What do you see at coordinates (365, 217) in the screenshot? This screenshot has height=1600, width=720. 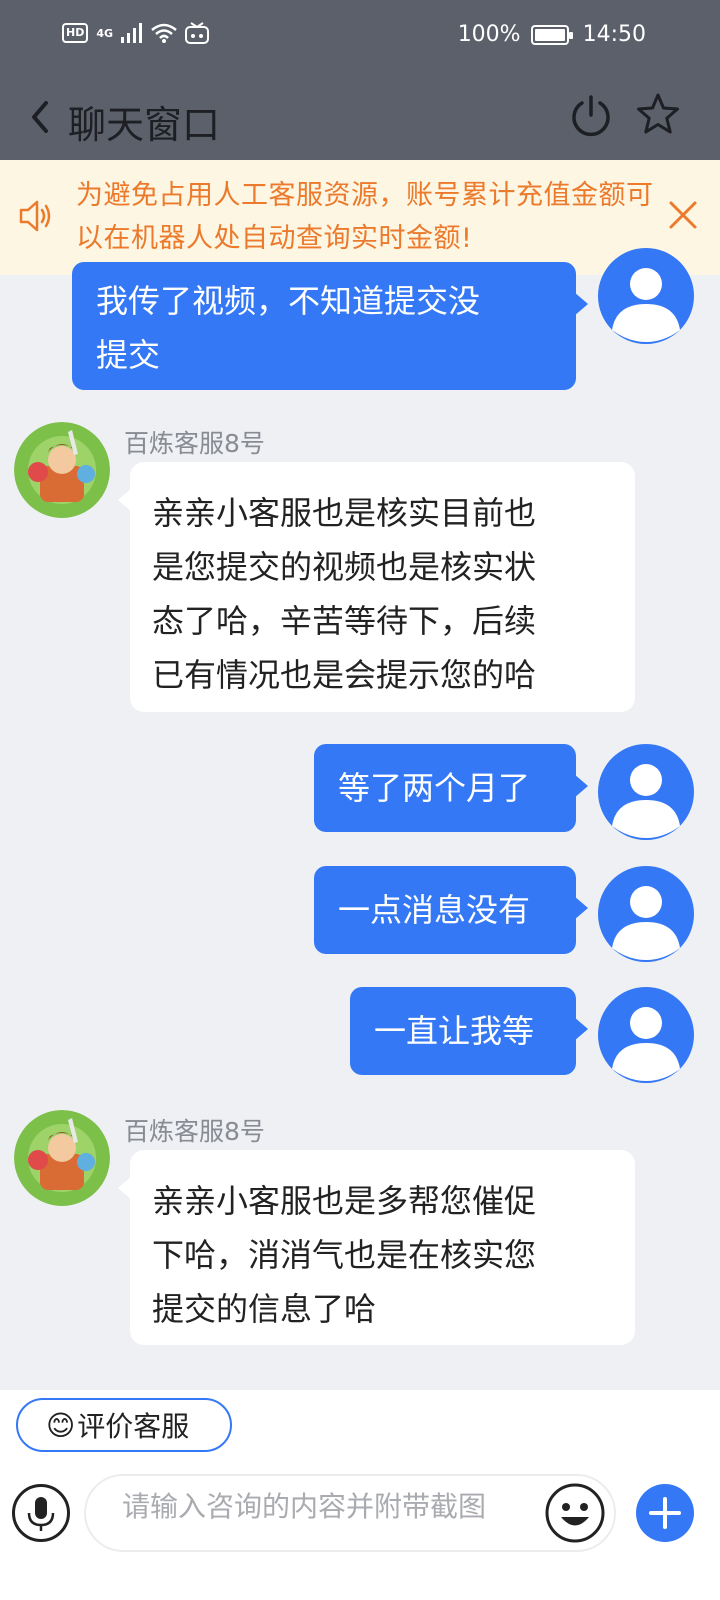 I see `notice-text: 为避免占用人工客服资源，账号累计充值金额可以在机器人处自动查询实时金额!` at bounding box center [365, 217].